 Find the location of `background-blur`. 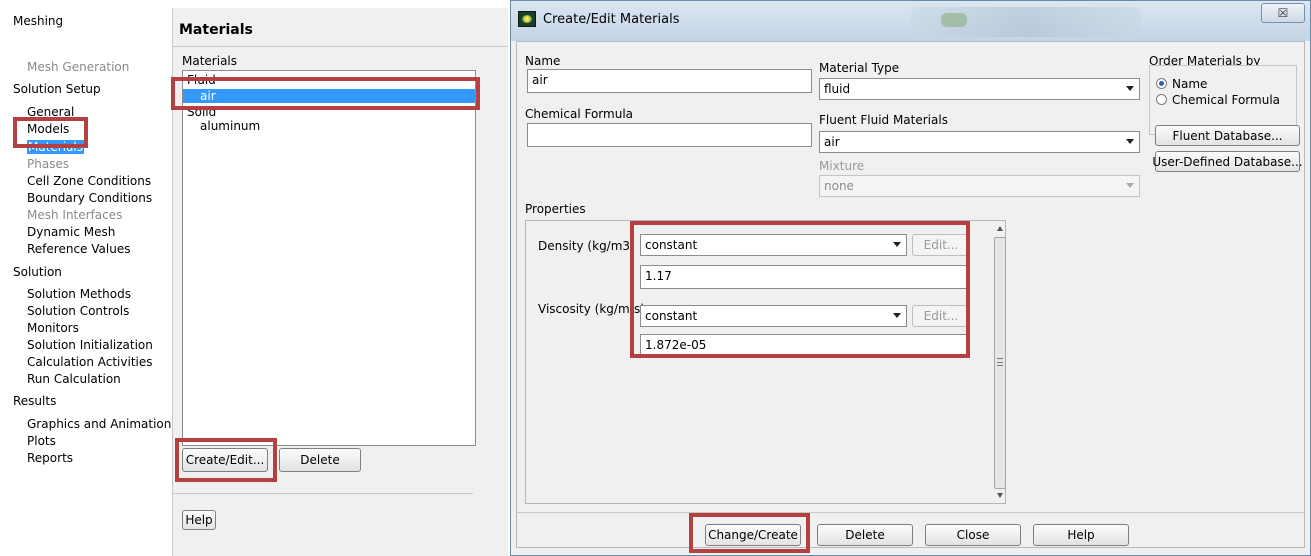

background-blur is located at coordinates (954, 20).